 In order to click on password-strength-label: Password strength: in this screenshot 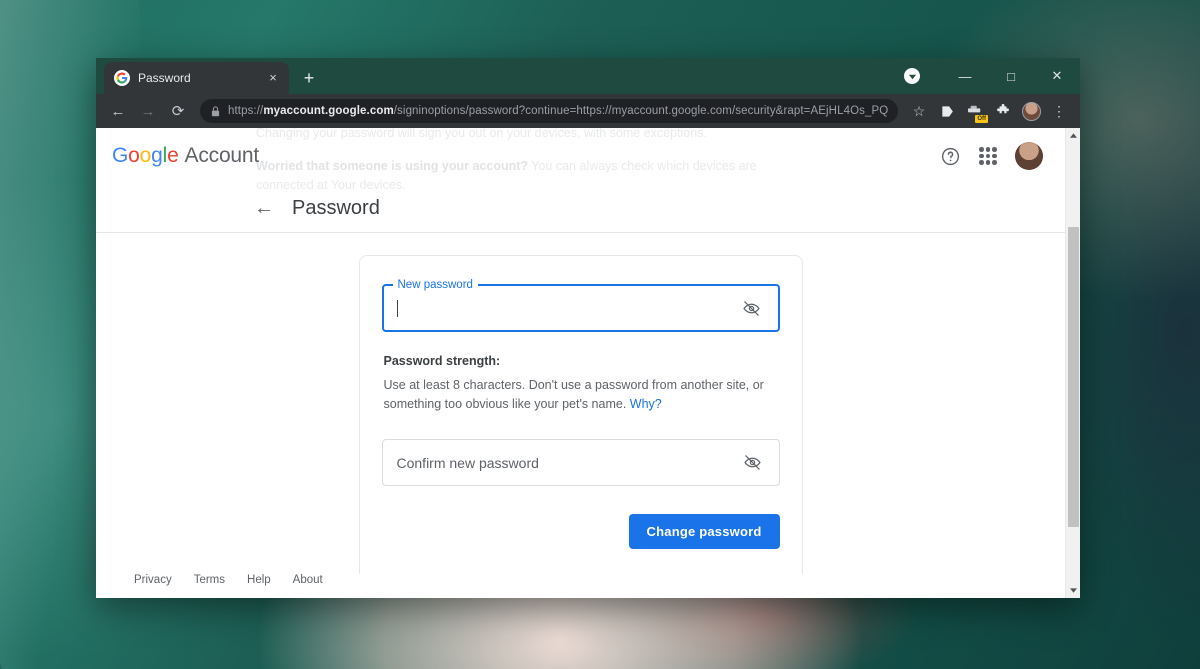, I will do `click(442, 361)`.